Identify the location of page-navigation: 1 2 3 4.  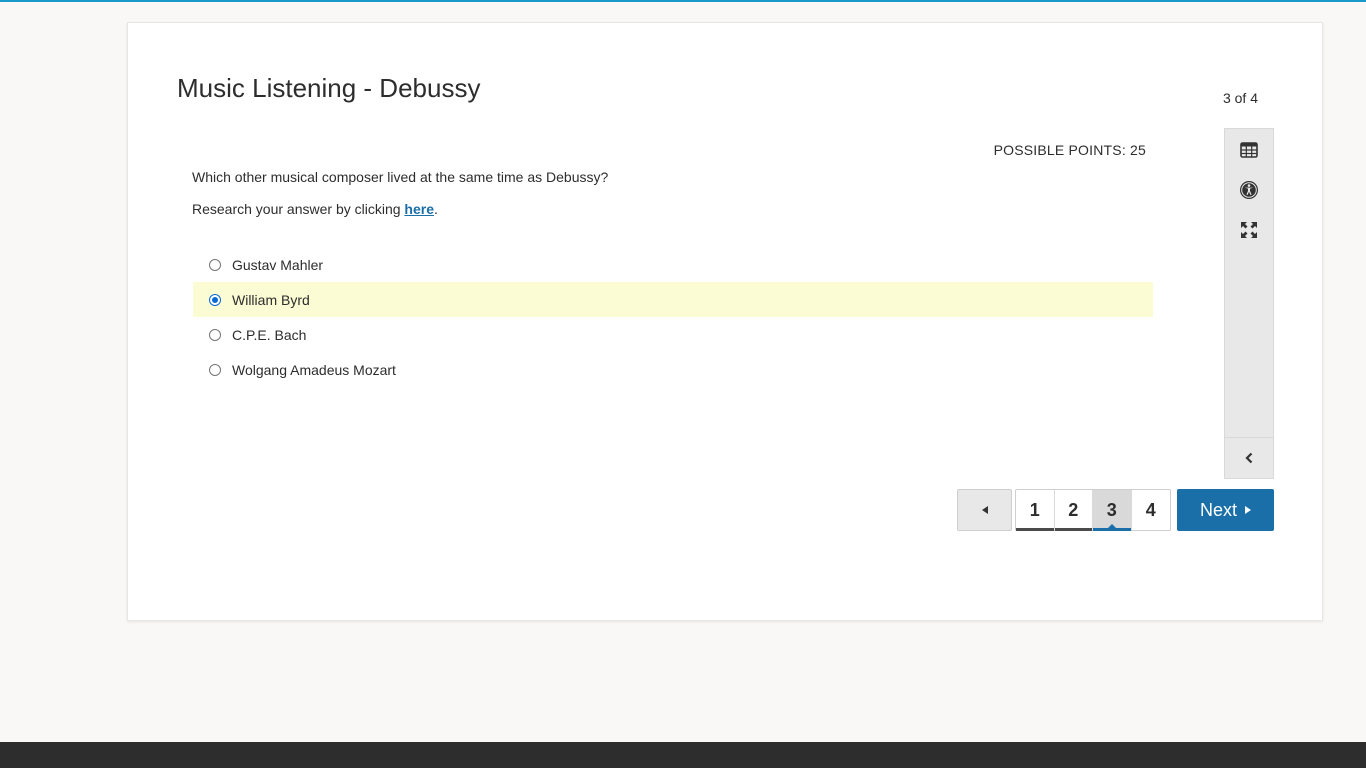
(1093, 510).